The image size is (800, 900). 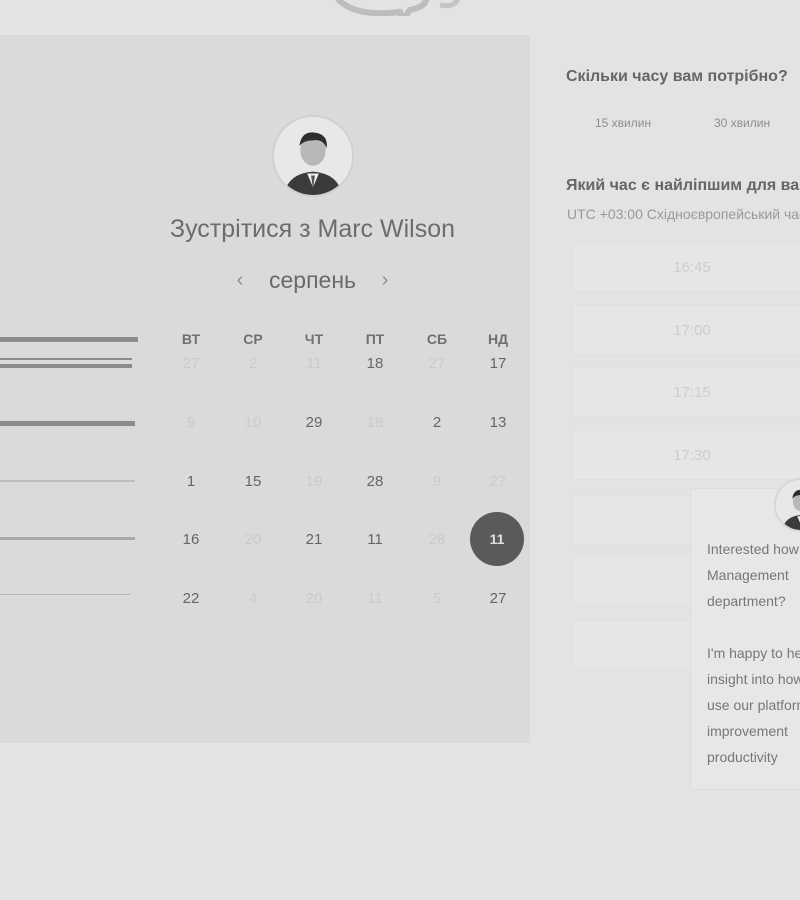 I want to click on selected-day: 11, so click(x=497, y=539).